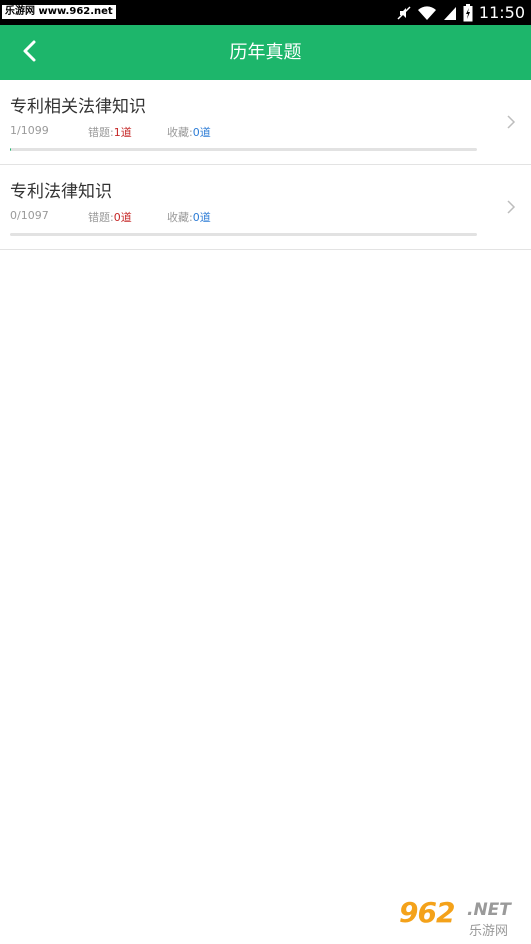 This screenshot has height=944, width=531. Describe the element at coordinates (468, 12) in the screenshot. I see `battery-icon` at that location.